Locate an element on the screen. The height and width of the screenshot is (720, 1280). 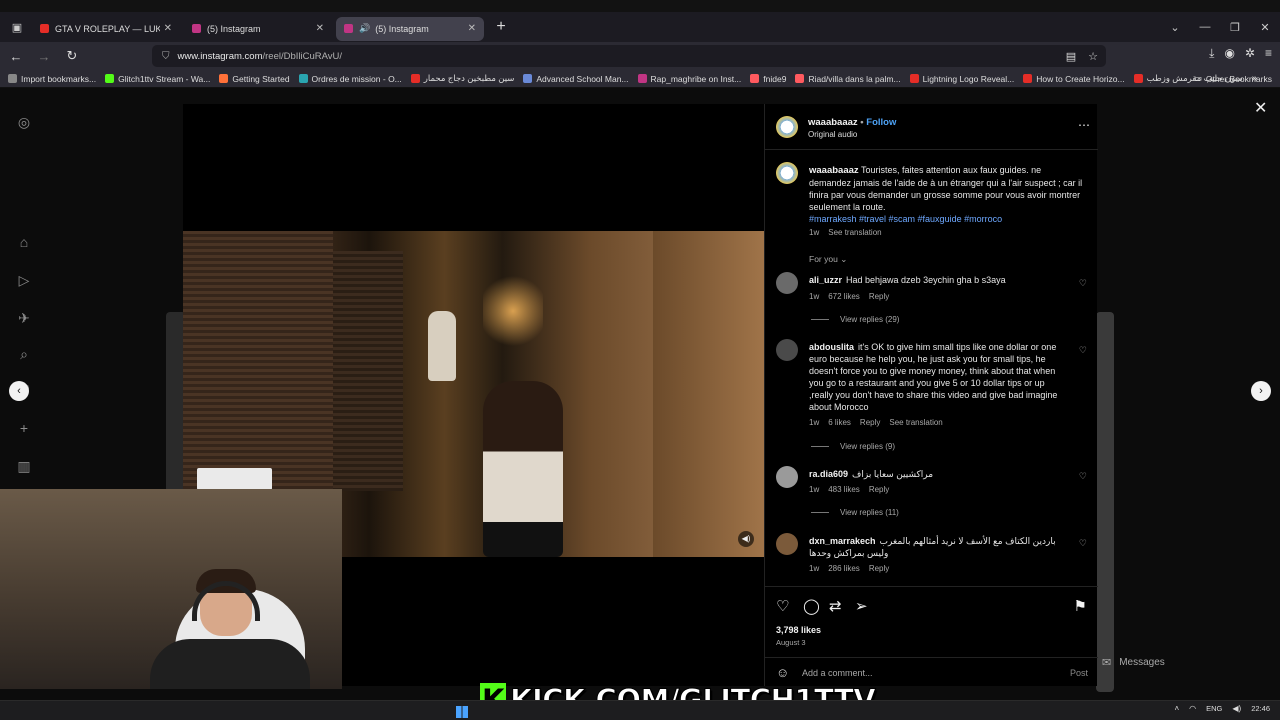
account-icon: ◉ is located at coordinates (1229, 53).